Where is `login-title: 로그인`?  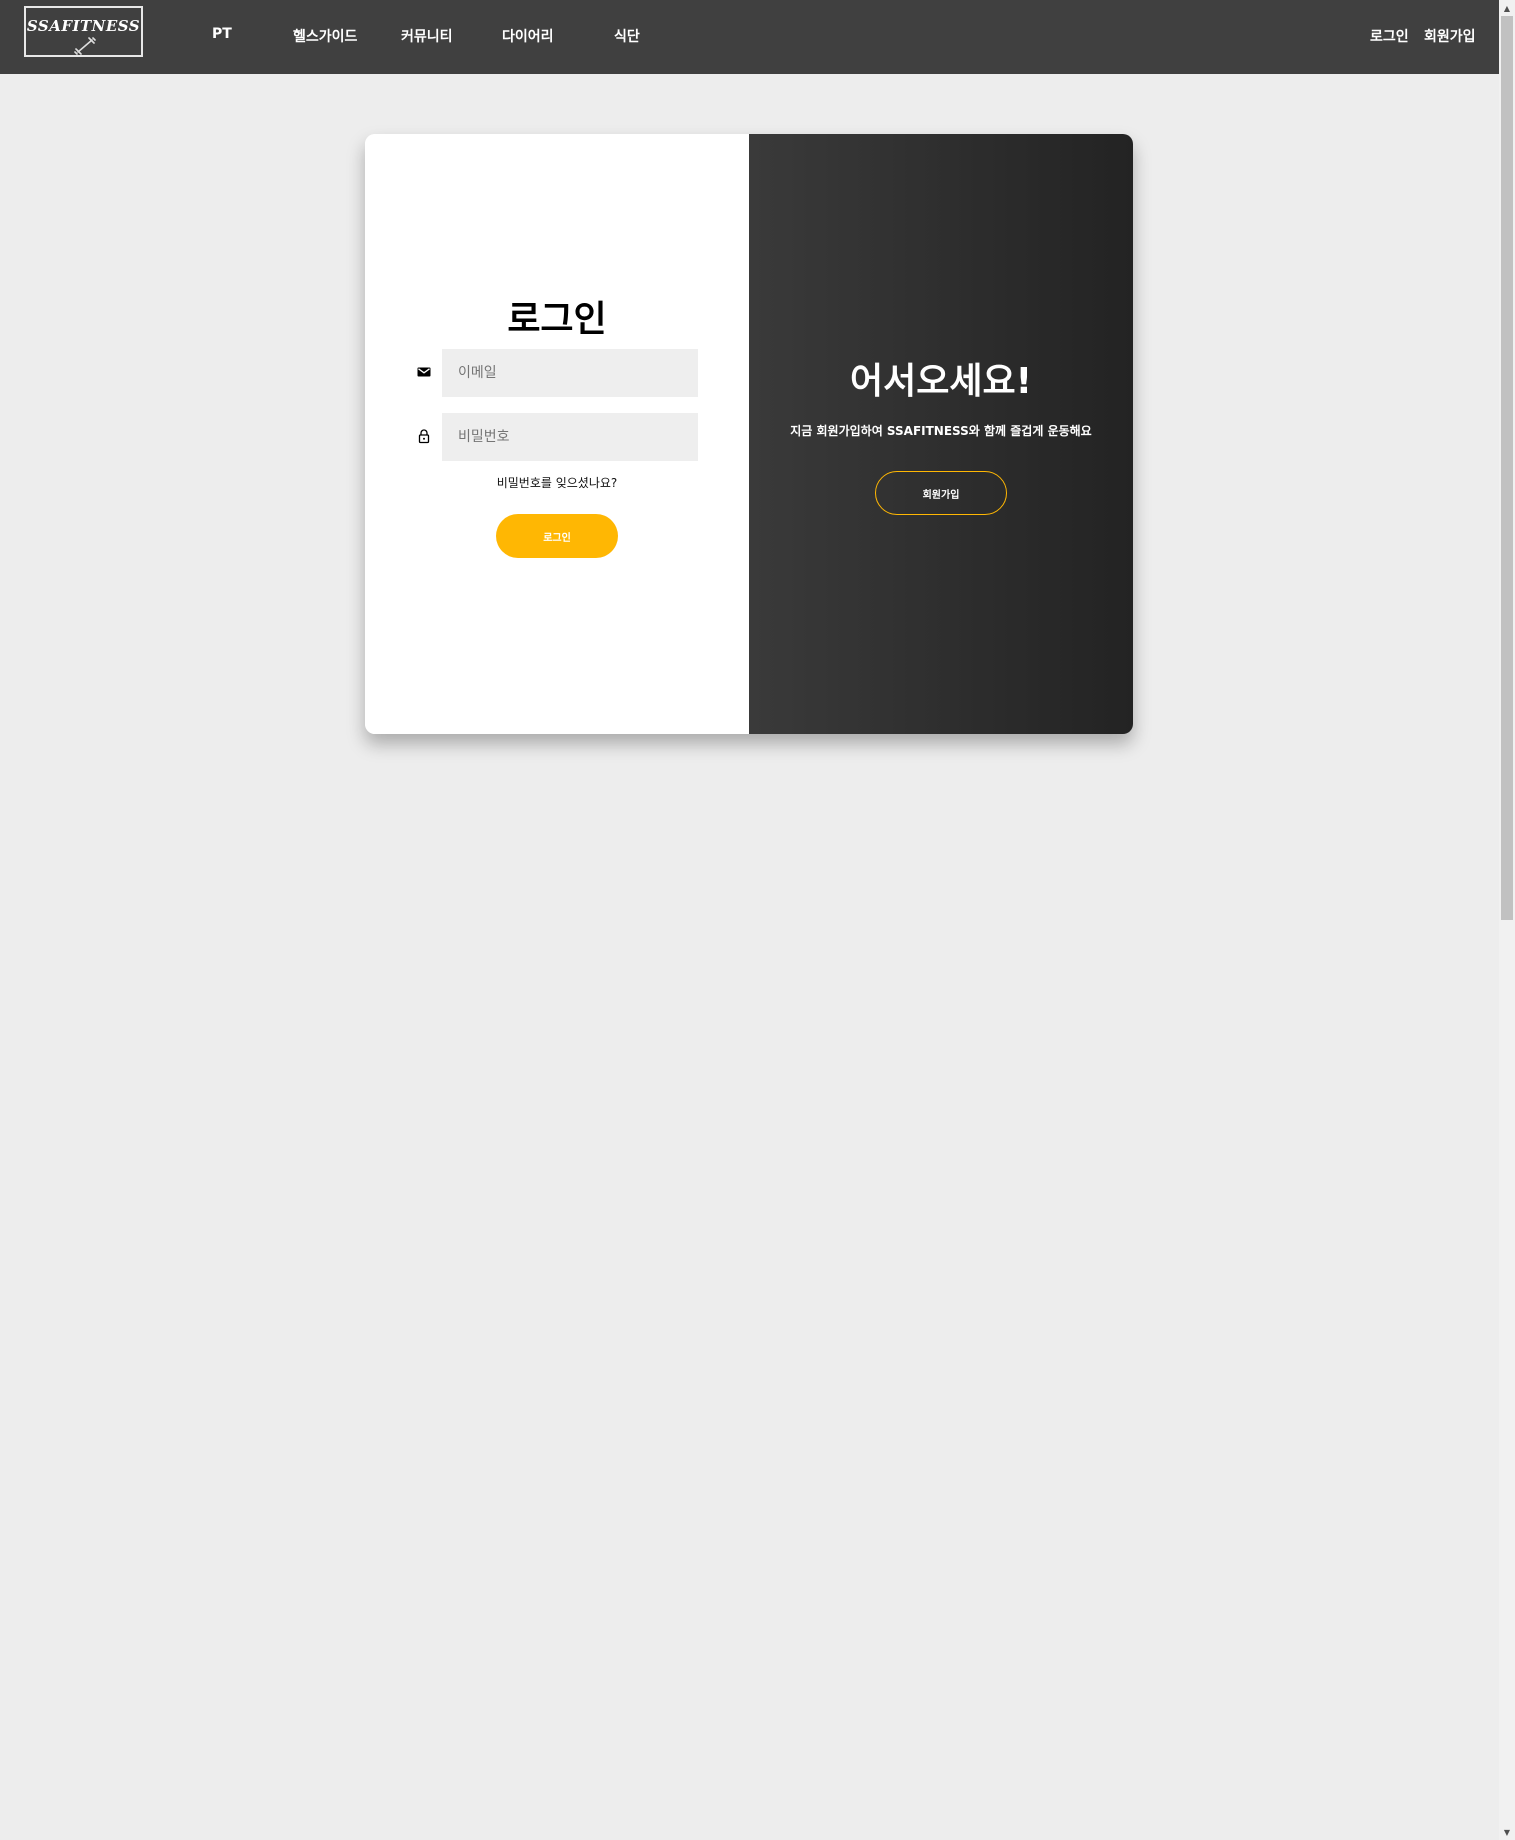
login-title: 로그인 is located at coordinates (557, 319).